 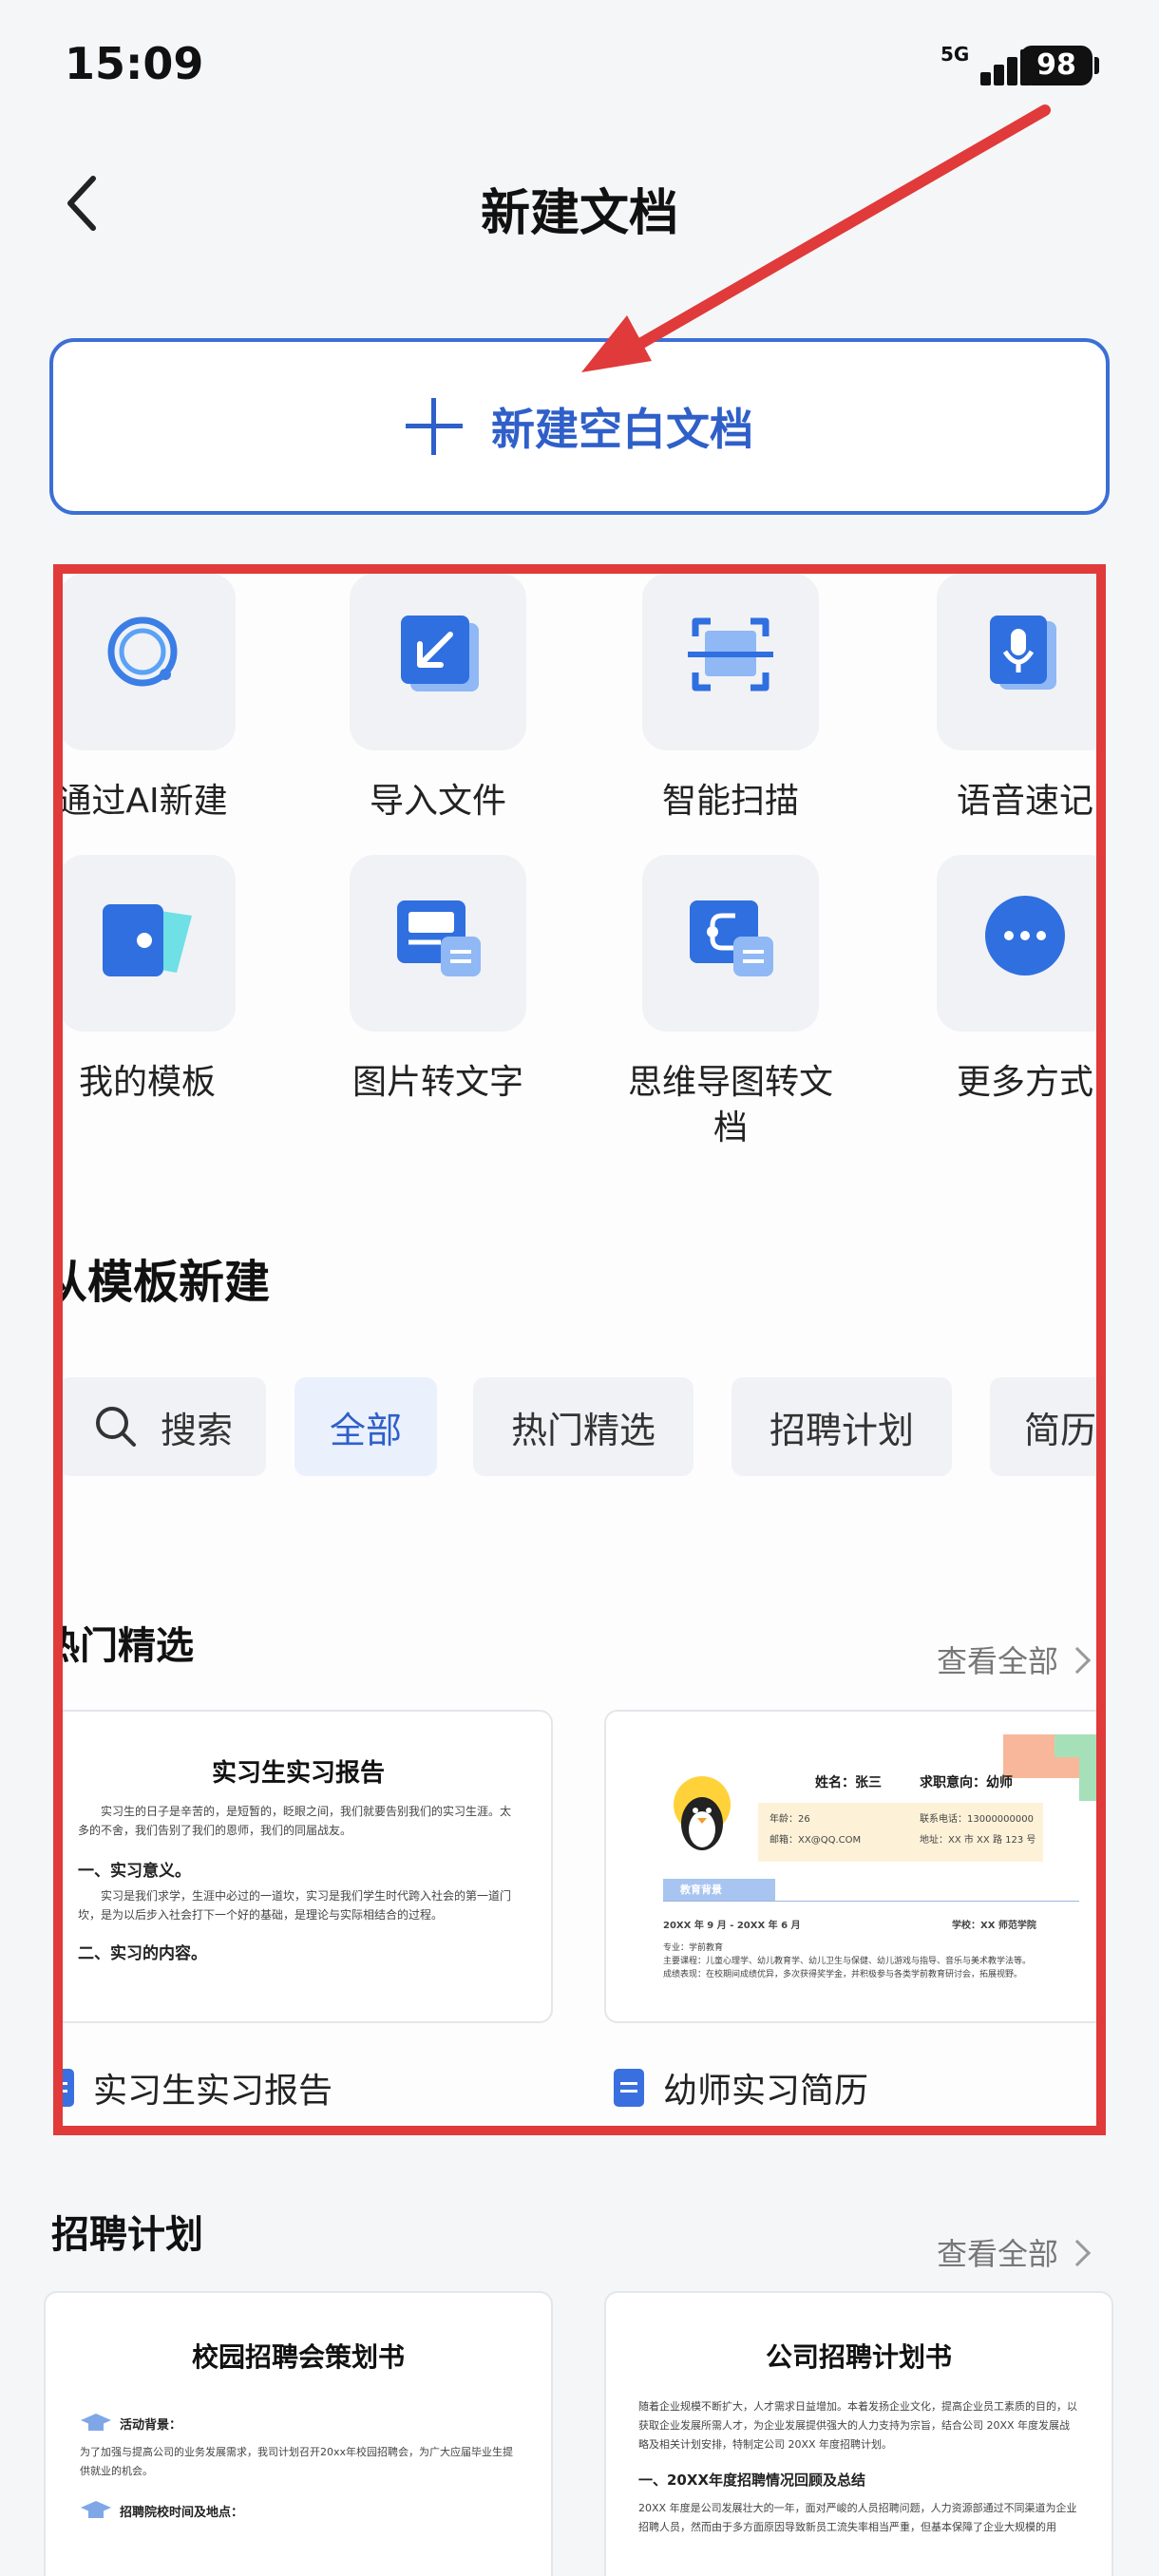 What do you see at coordinates (162, 1282) in the screenshot?
I see `from-template-title: 从模板新建` at bounding box center [162, 1282].